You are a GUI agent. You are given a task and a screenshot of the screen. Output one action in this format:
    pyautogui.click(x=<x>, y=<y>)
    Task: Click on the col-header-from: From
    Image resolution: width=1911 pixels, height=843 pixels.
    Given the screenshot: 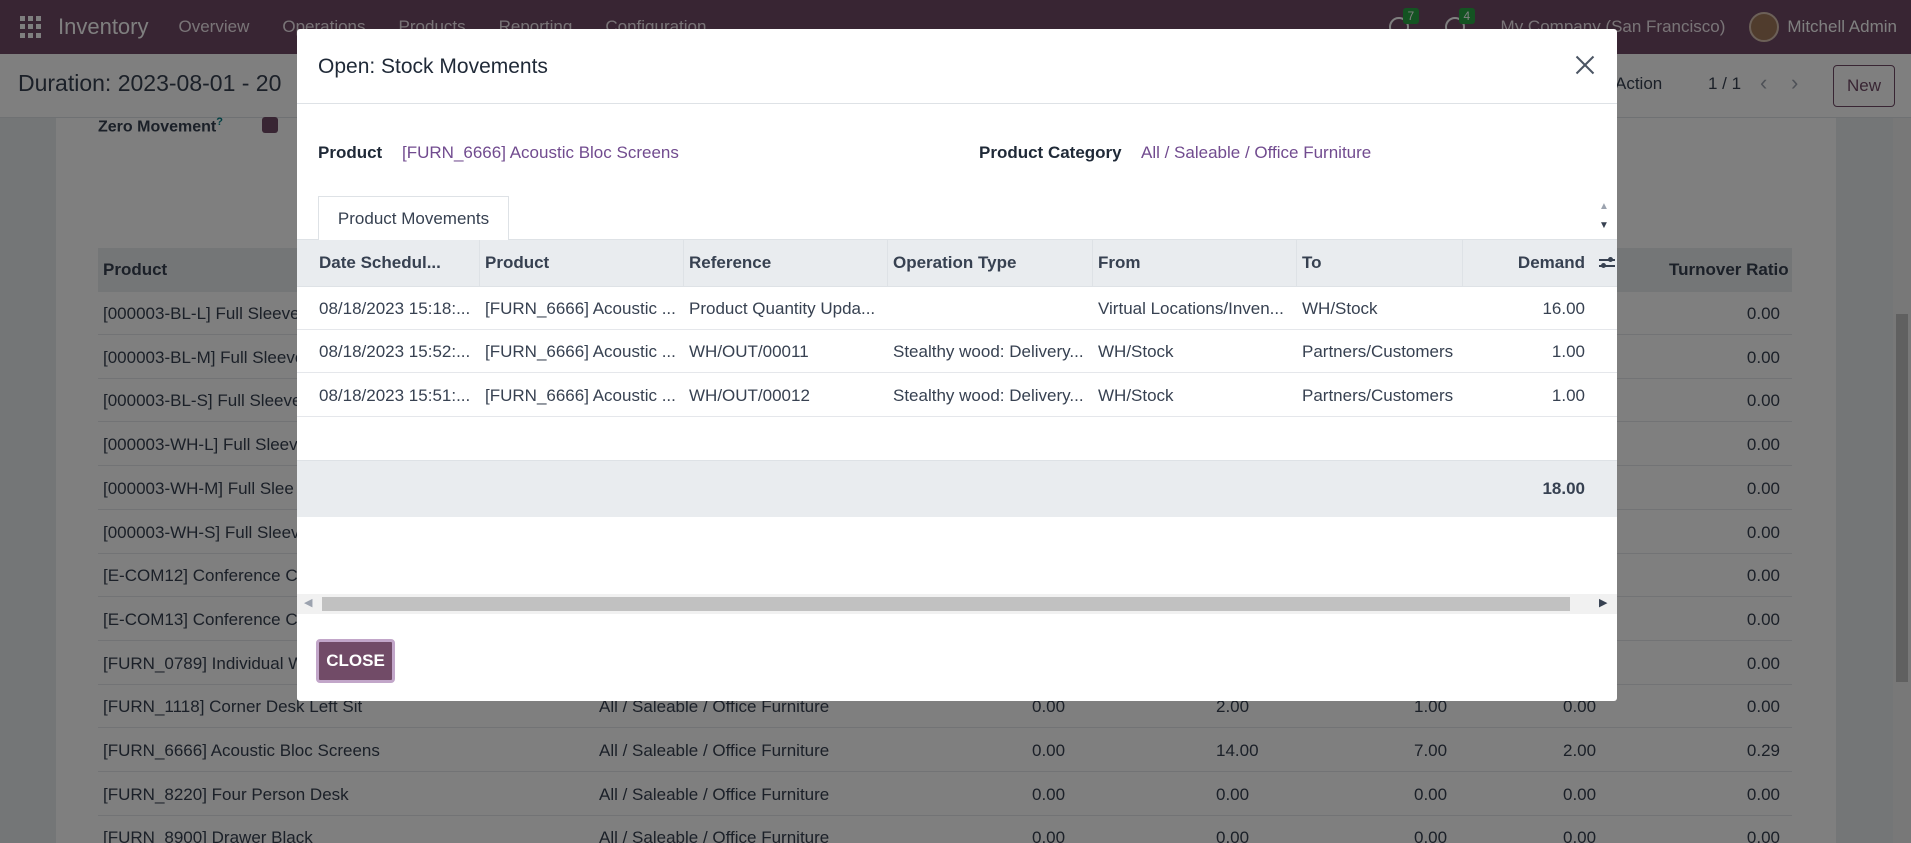 What is the action you would take?
    pyautogui.click(x=1119, y=263)
    